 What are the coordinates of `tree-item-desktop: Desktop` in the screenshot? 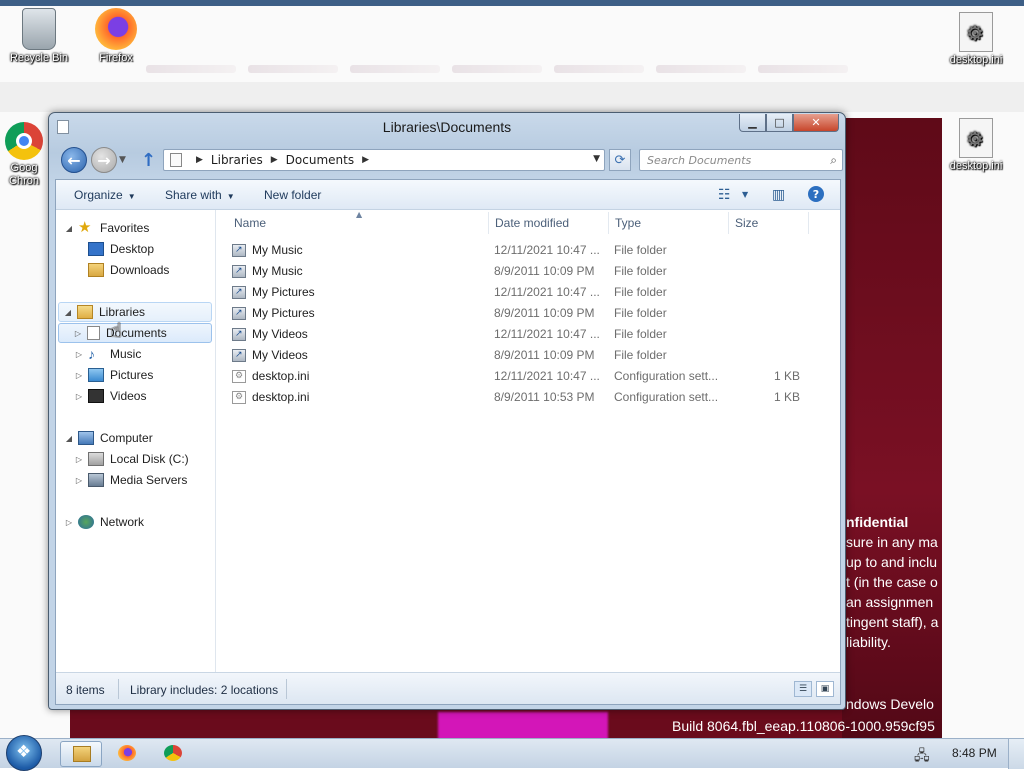 It's located at (114, 249).